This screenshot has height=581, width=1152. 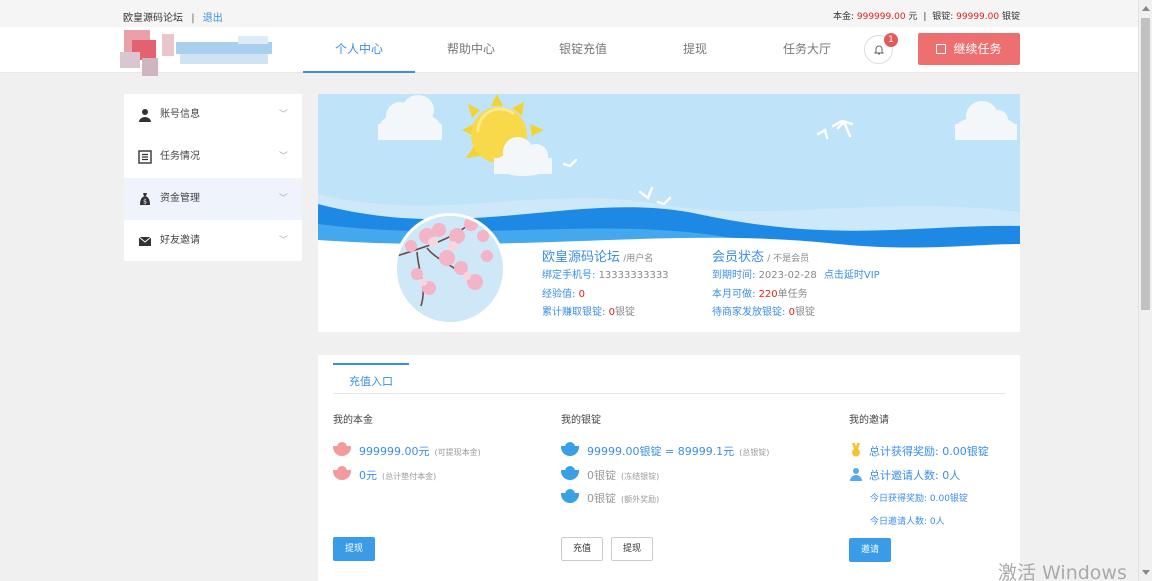 I want to click on withdraw-principal-button: 提现, so click(x=354, y=549).